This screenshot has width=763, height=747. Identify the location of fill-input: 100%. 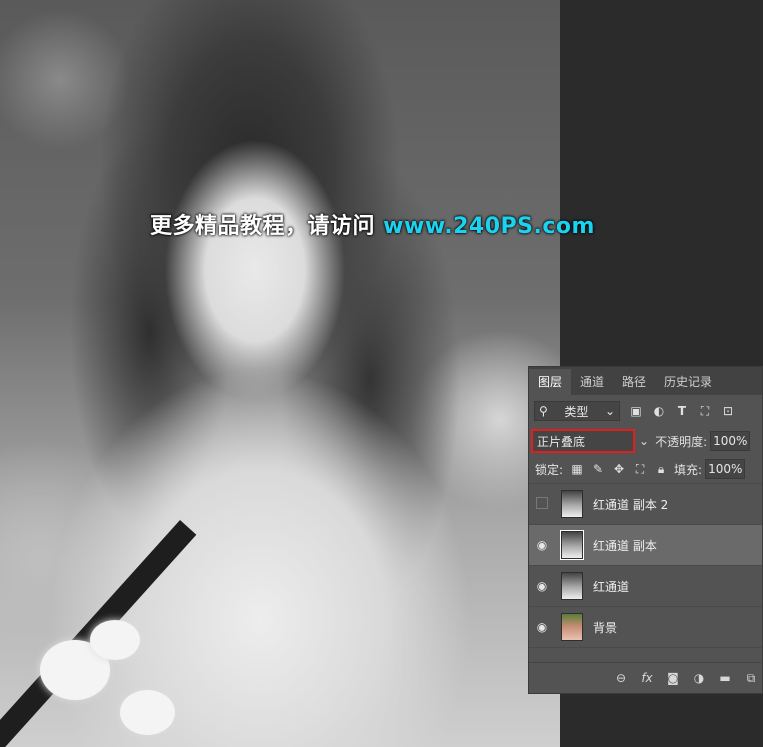
(725, 469).